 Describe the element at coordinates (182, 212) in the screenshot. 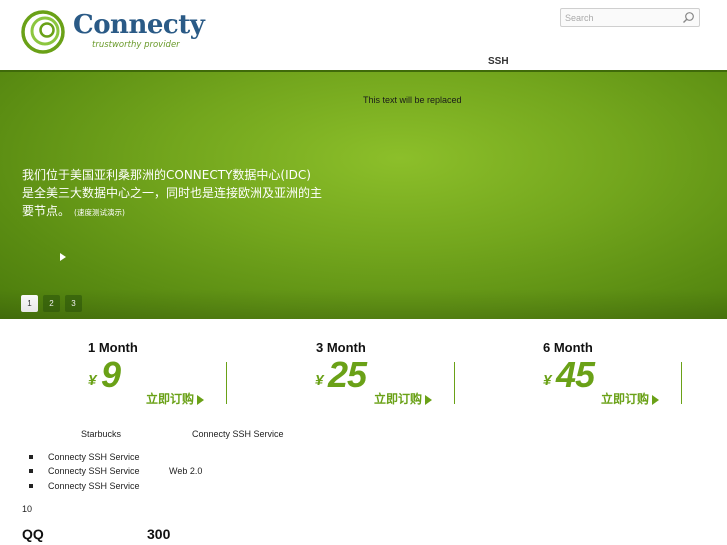

I see `banner-line-3: 要节点。 (速度测试演示)` at that location.